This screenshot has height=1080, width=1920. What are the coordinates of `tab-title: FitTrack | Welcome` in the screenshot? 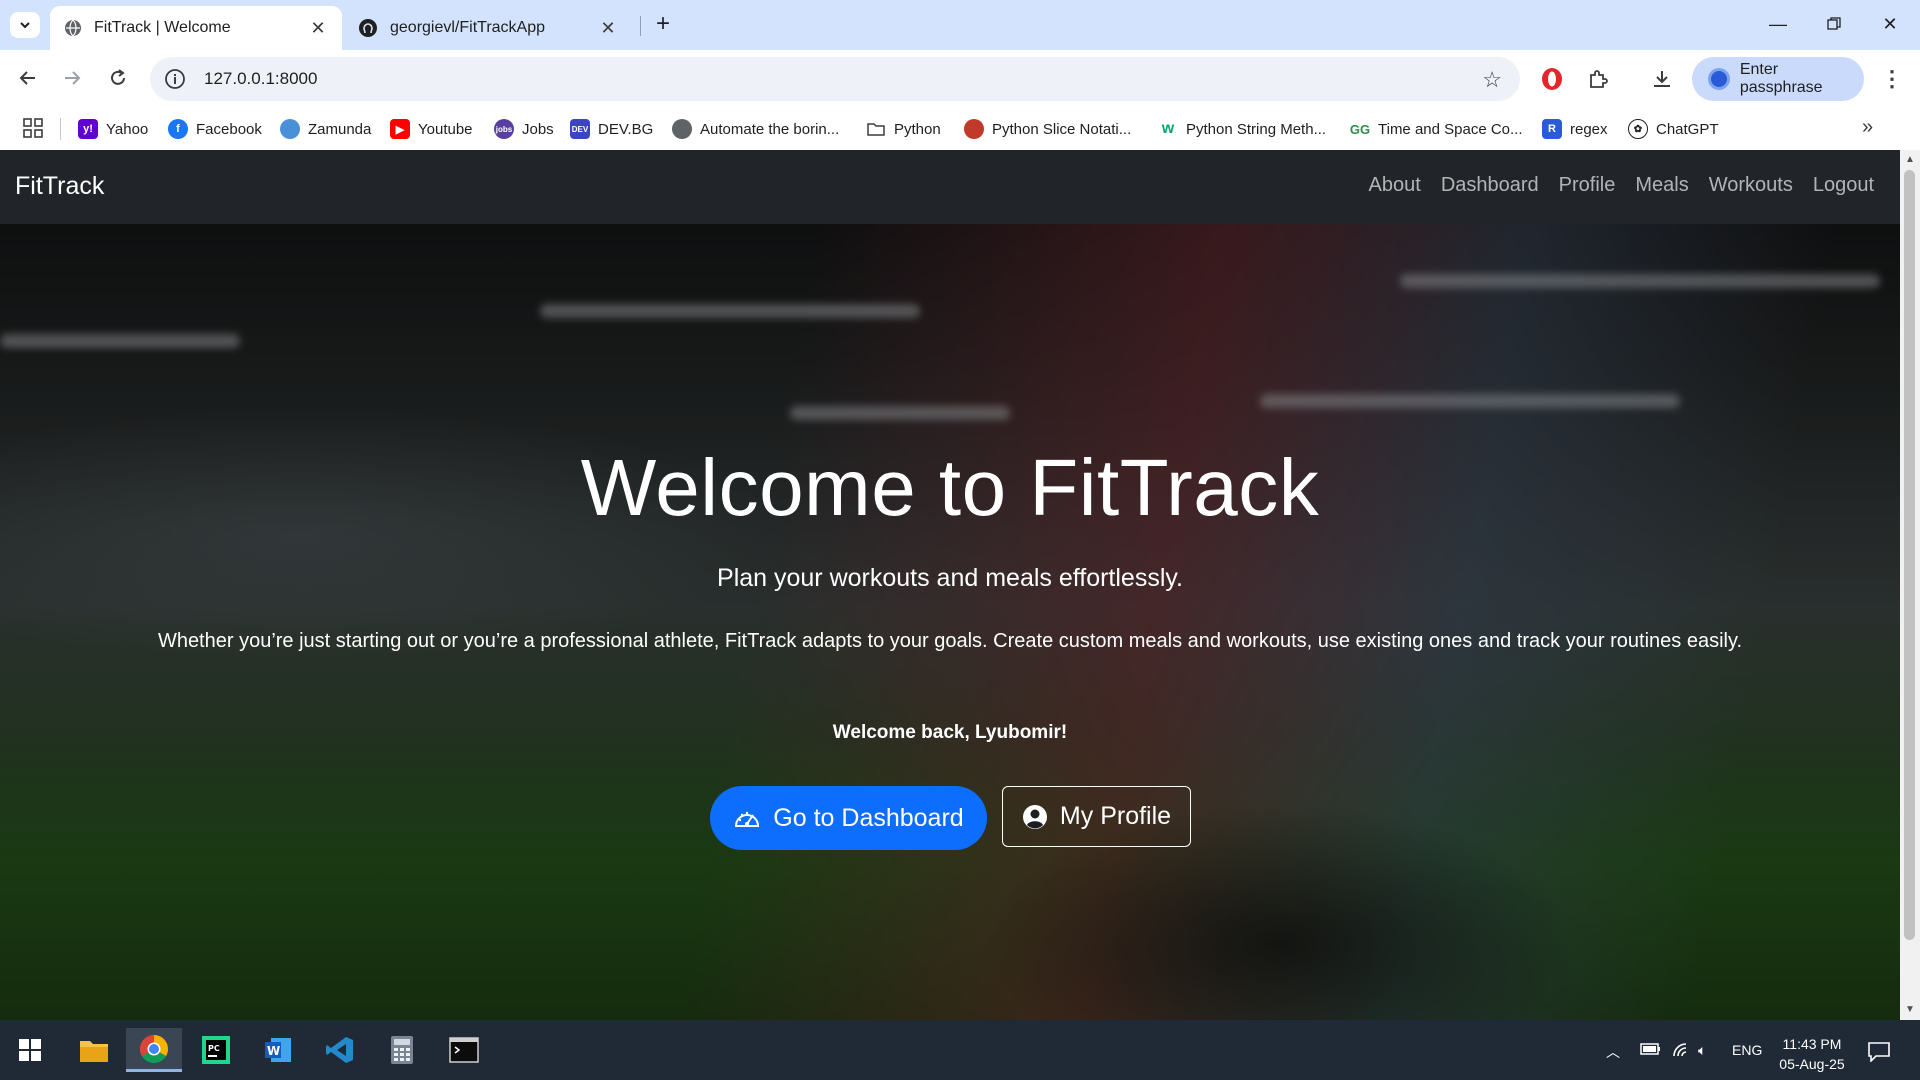 It's located at (162, 27).